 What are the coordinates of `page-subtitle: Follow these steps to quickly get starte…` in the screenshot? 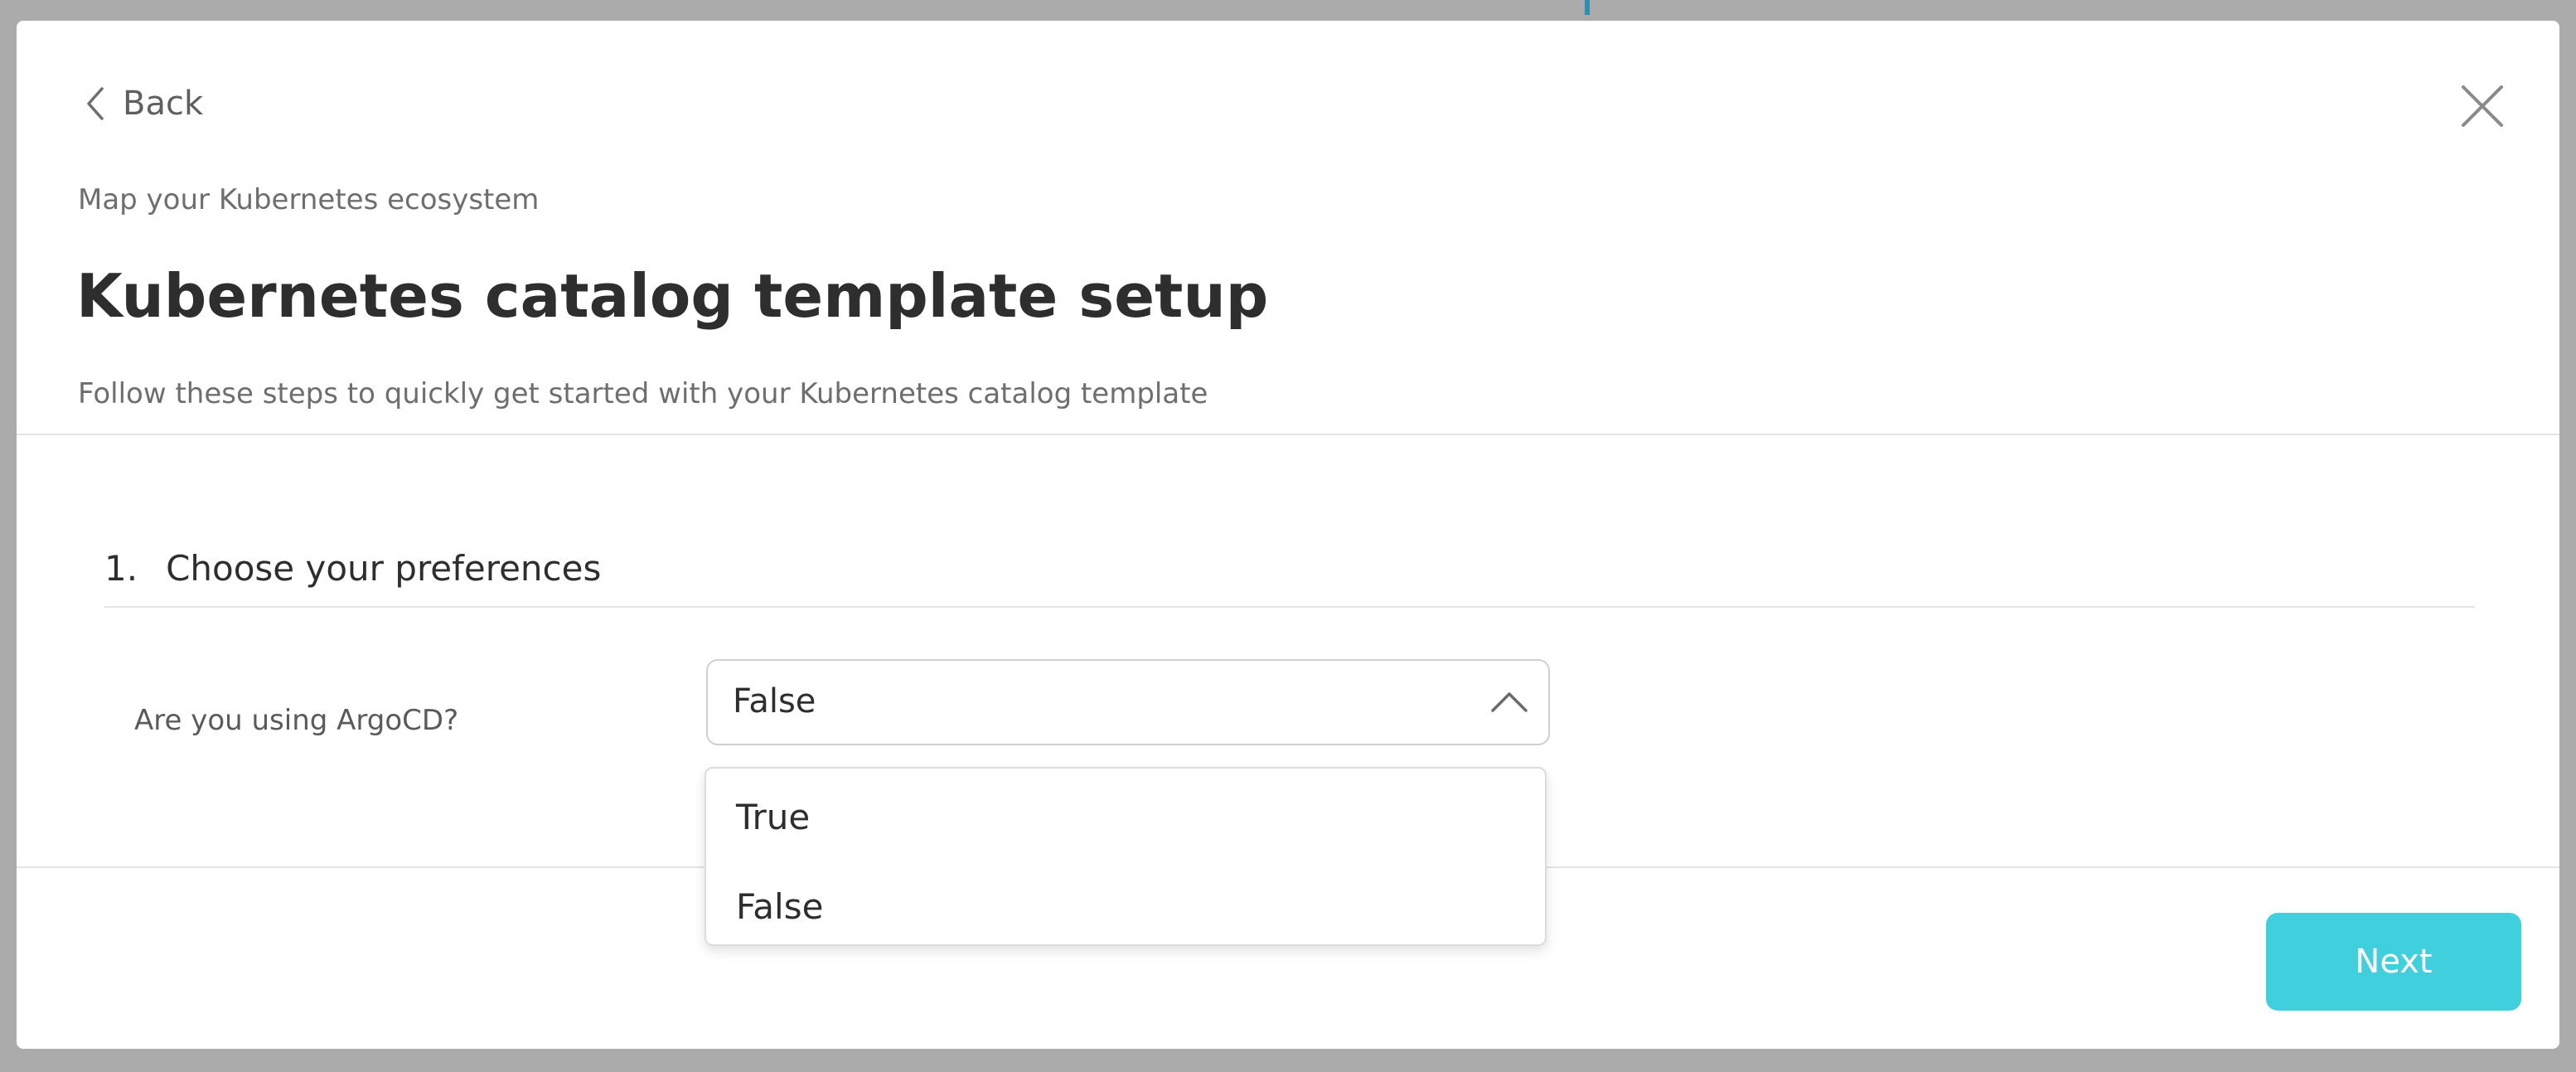 It's located at (643, 394).